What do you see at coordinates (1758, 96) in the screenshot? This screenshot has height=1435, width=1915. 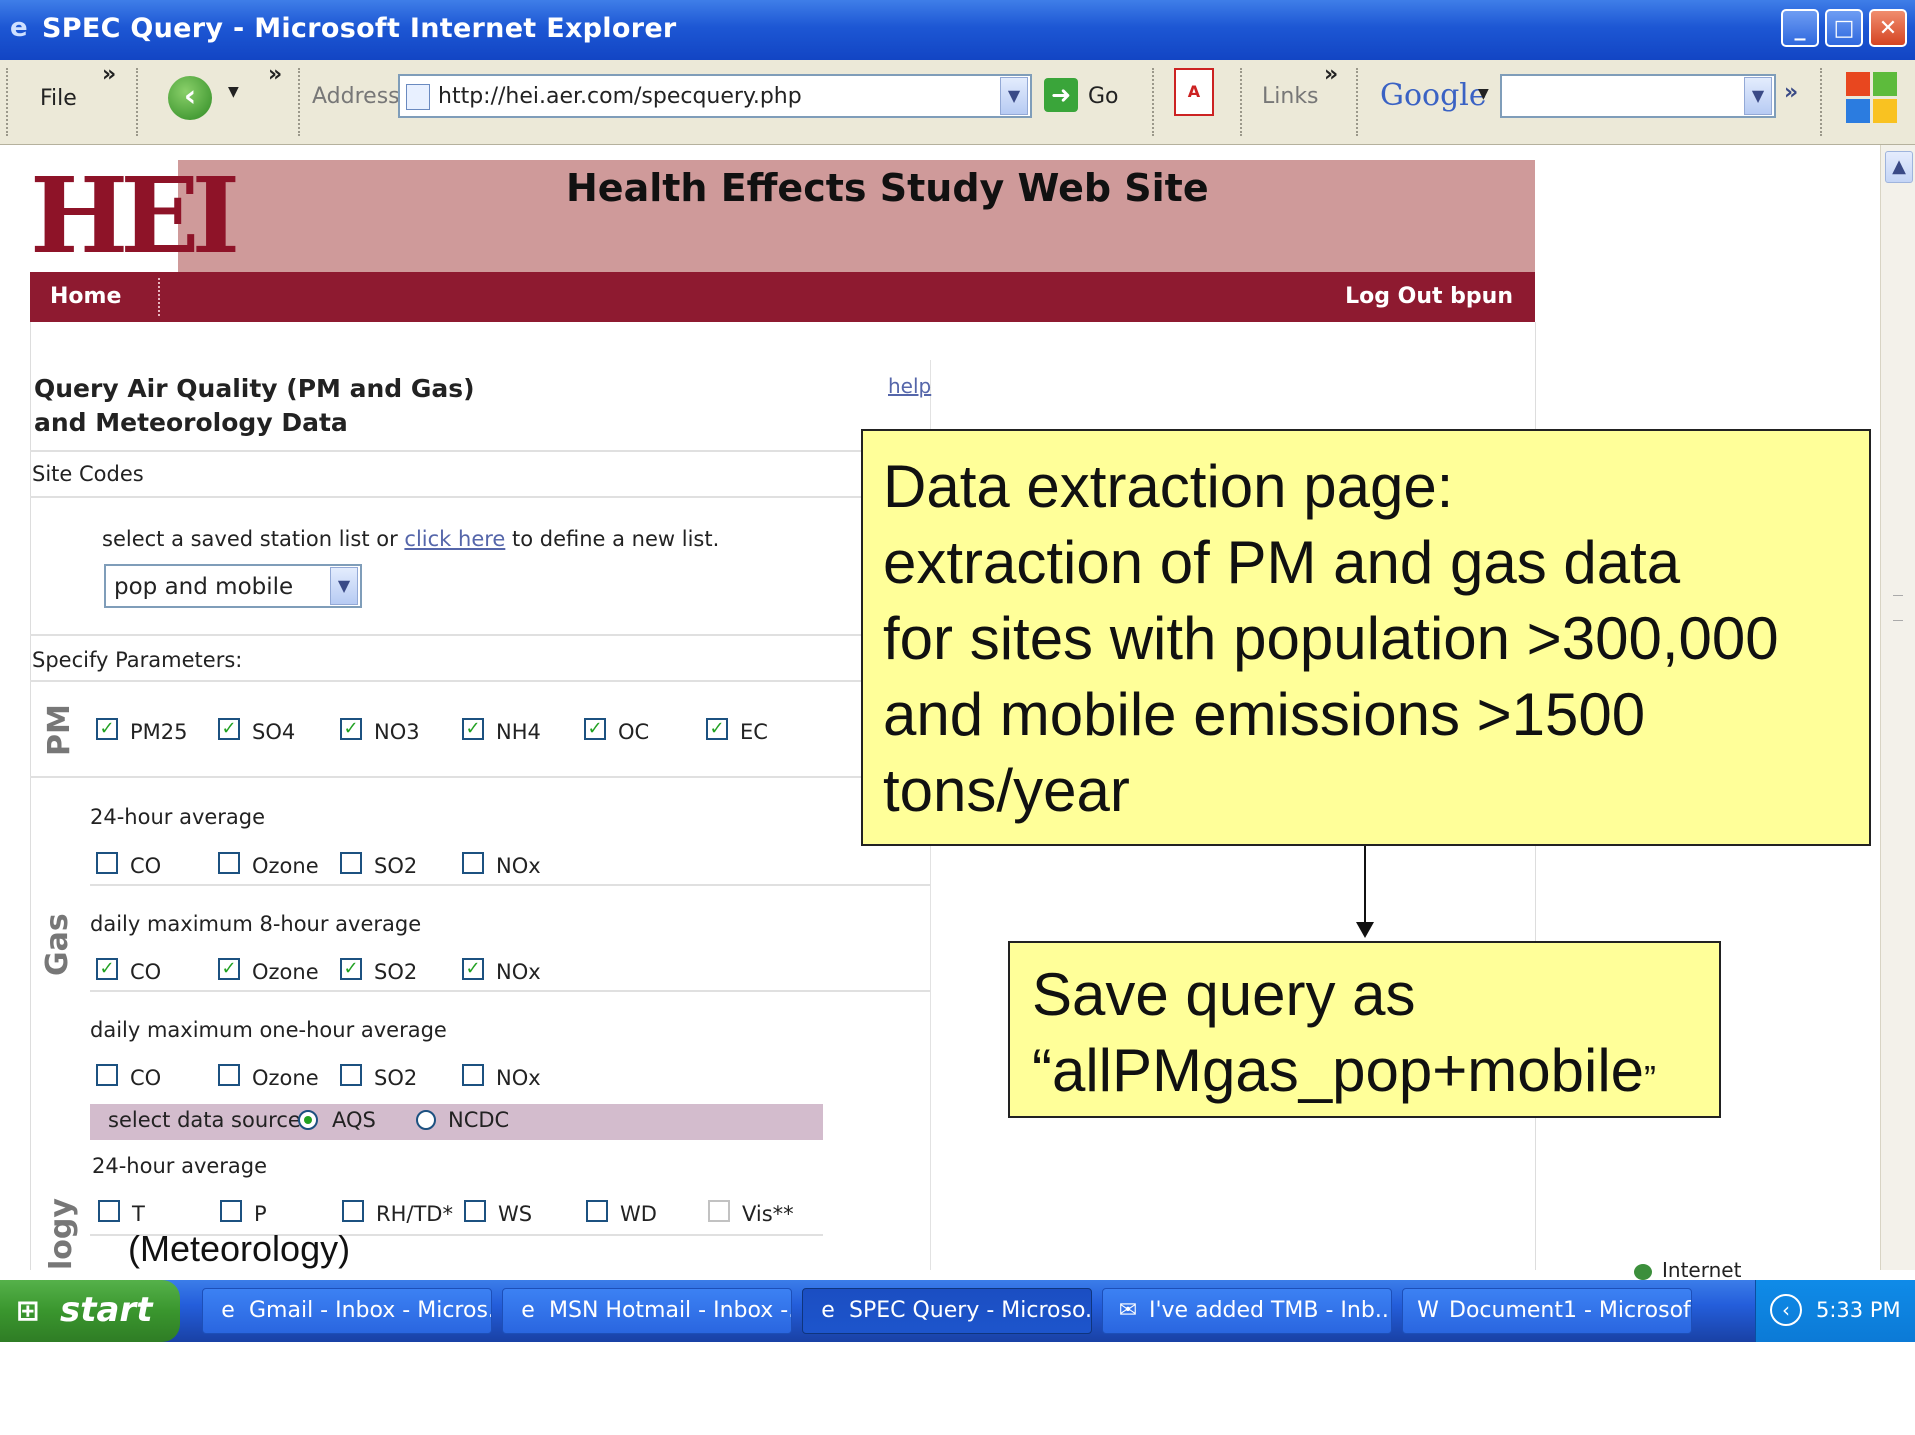 I see `google-search-dropdown-icon: ▼` at bounding box center [1758, 96].